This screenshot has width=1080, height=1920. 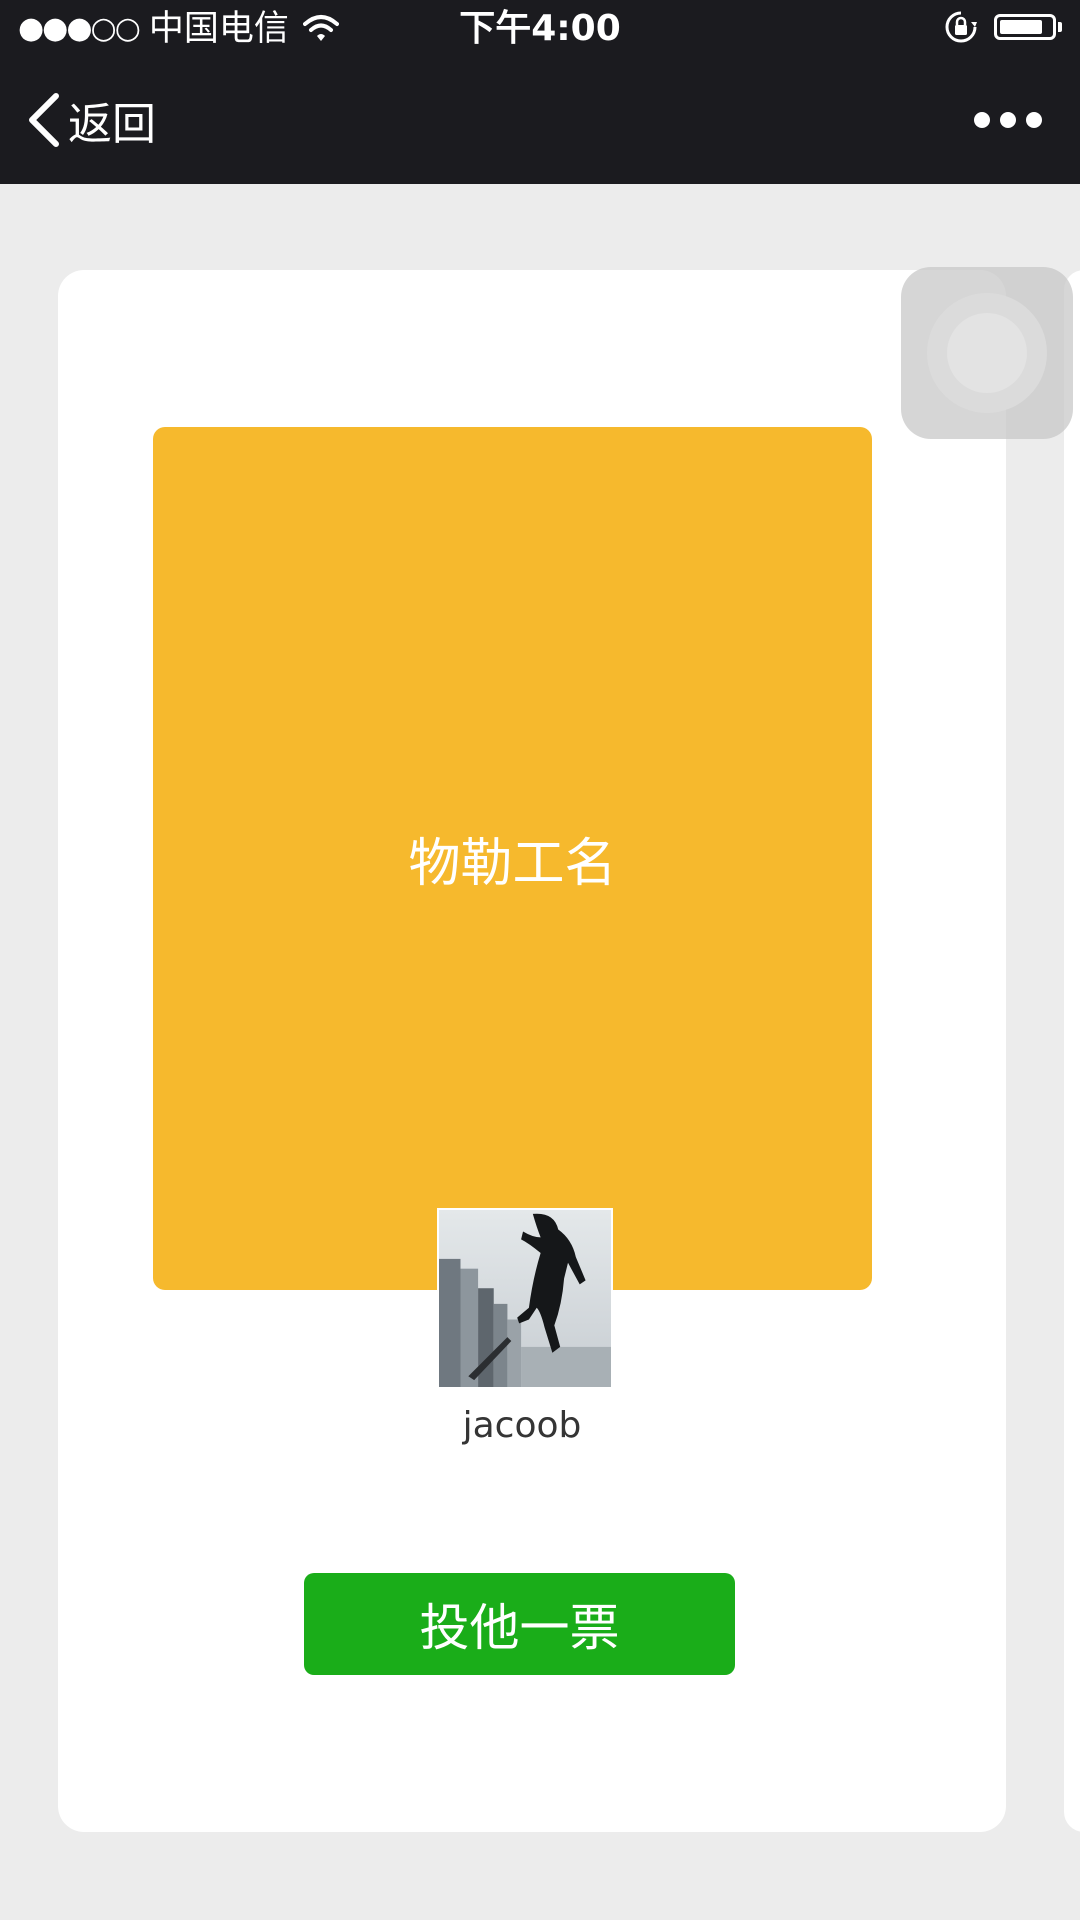 I want to click on nav-bar: 返回, so click(x=540, y=121).